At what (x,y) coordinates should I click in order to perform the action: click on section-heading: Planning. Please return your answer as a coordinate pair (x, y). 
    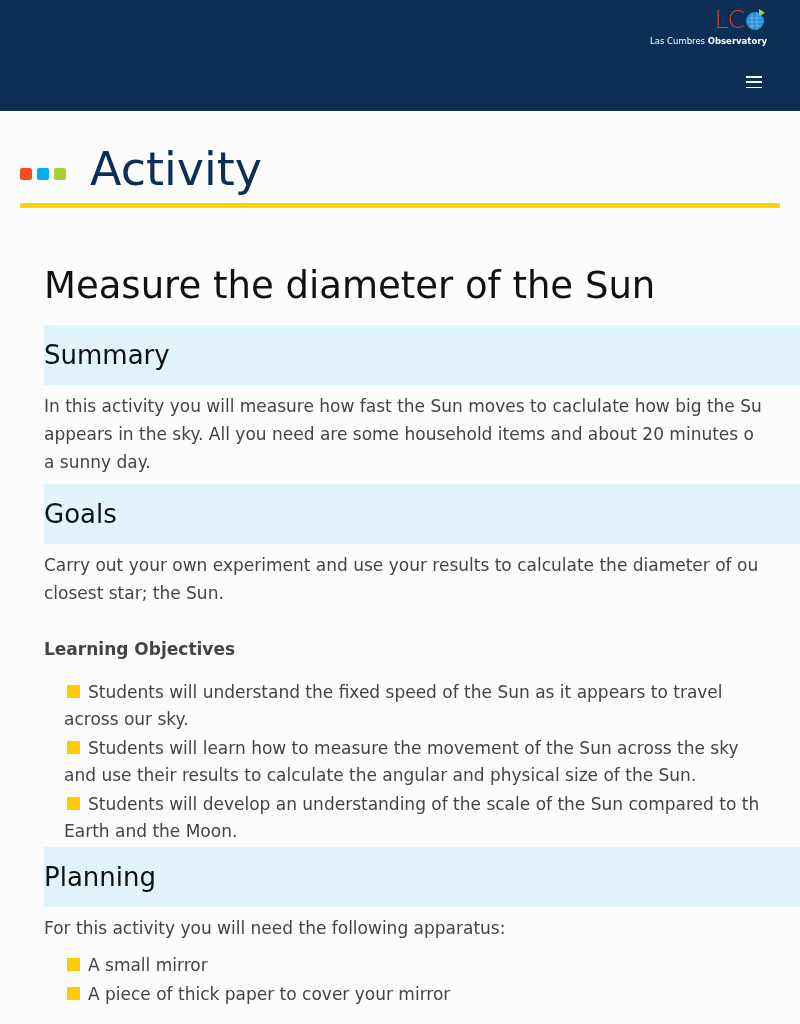
    Looking at the image, I should click on (422, 877).